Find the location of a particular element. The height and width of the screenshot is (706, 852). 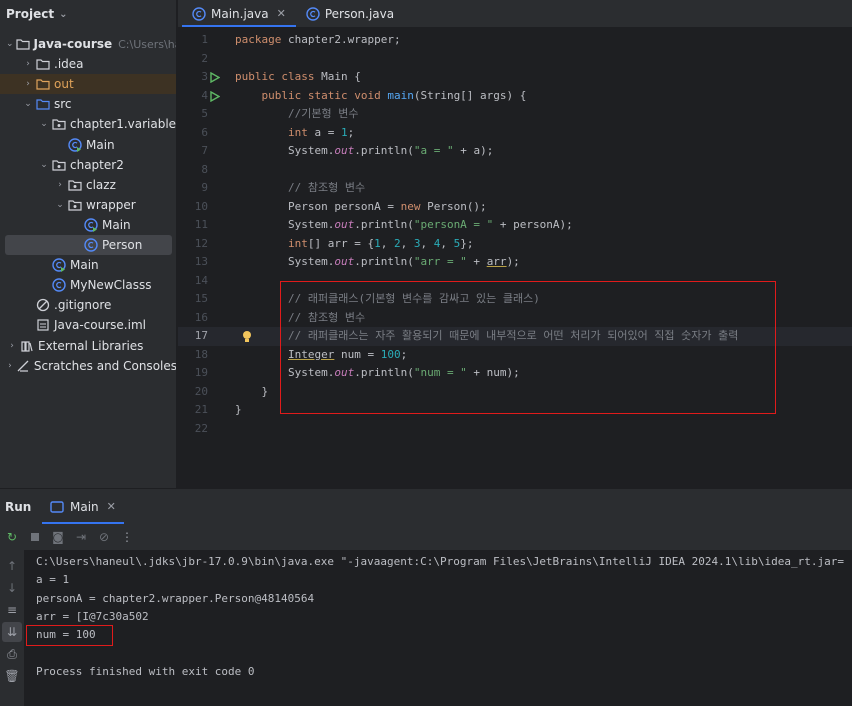

code-line: 8 is located at coordinates (515, 170).